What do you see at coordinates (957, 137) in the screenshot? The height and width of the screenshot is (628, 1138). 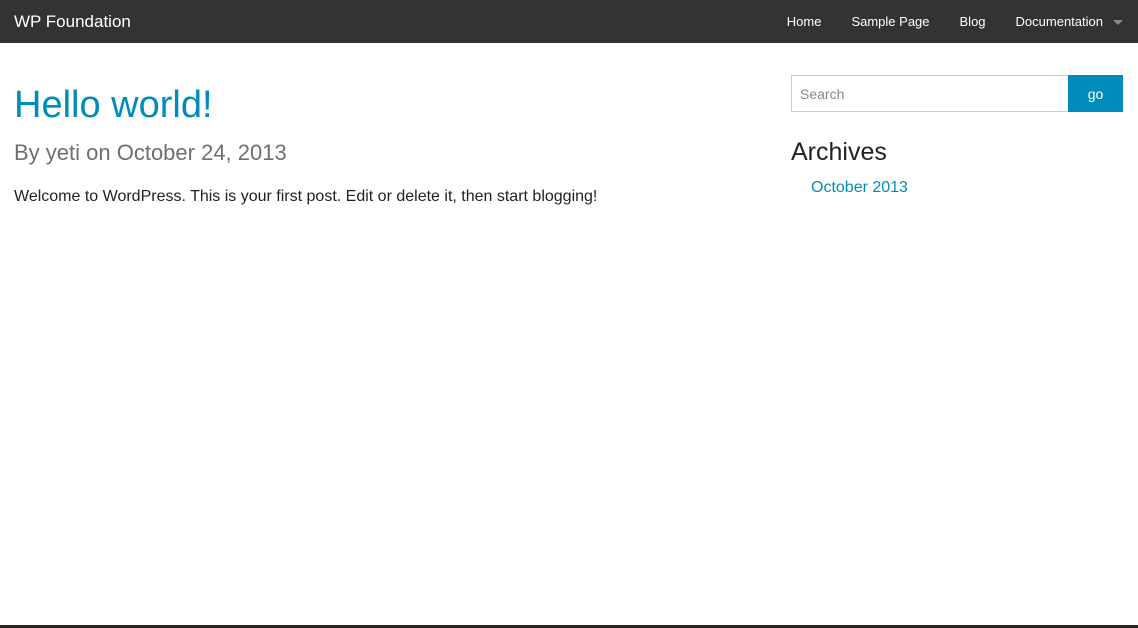 I see `sidebar: go Archives October 2013` at bounding box center [957, 137].